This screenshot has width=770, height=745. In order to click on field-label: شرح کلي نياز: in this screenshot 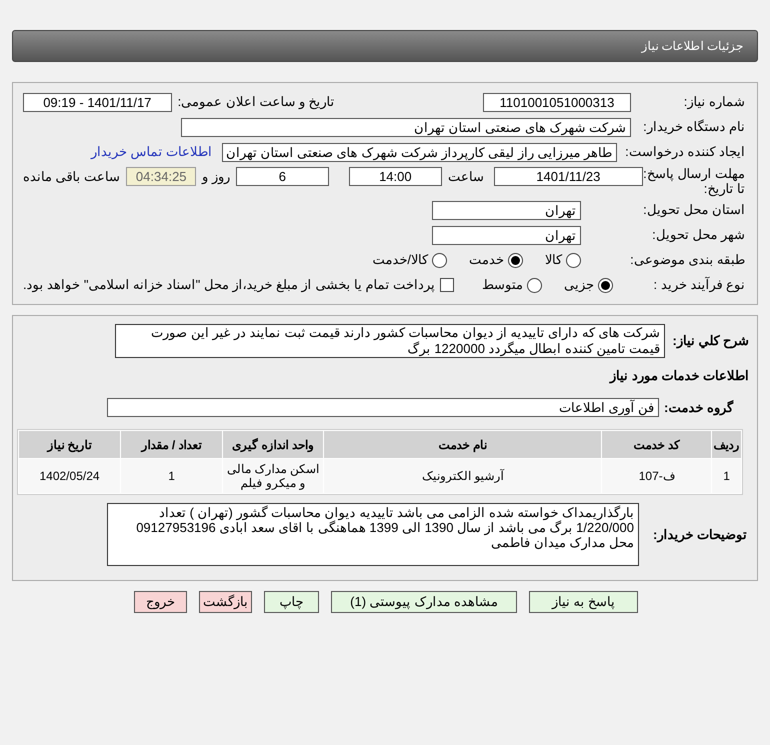, I will do `click(710, 340)`.